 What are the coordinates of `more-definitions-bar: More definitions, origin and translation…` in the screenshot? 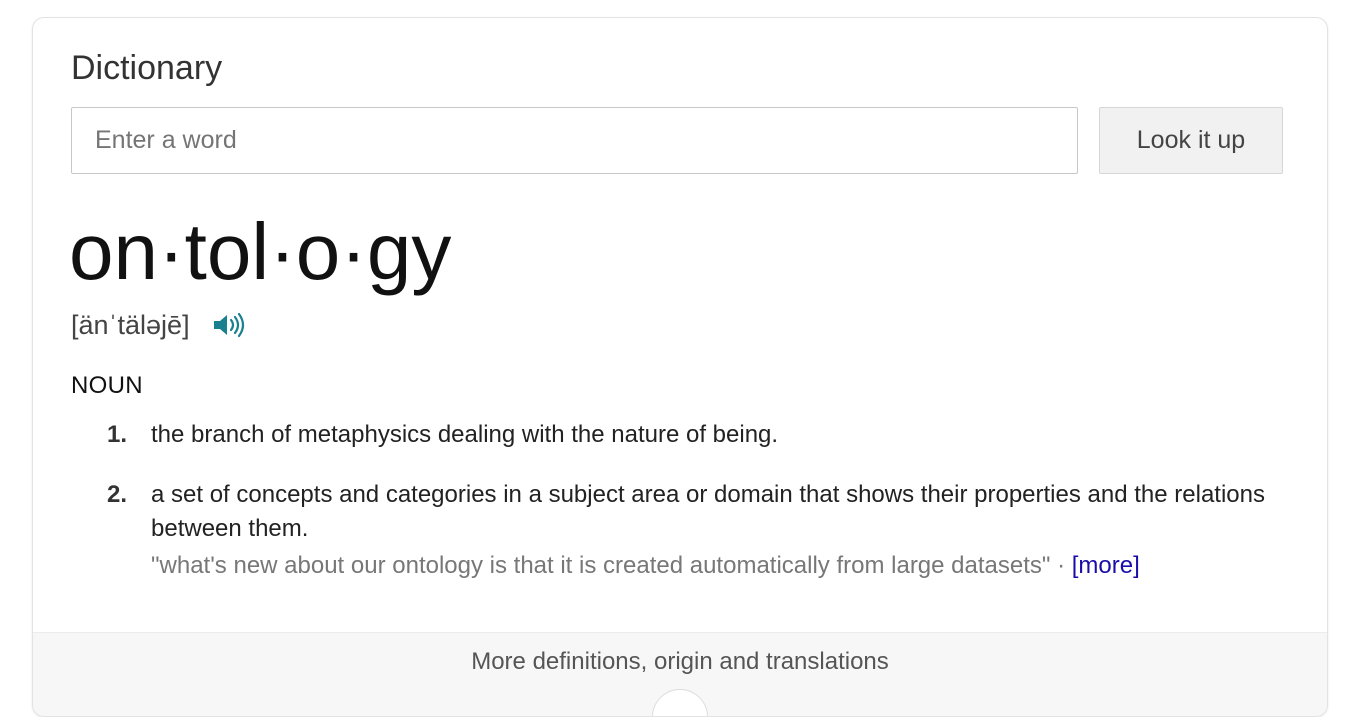 It's located at (680, 674).